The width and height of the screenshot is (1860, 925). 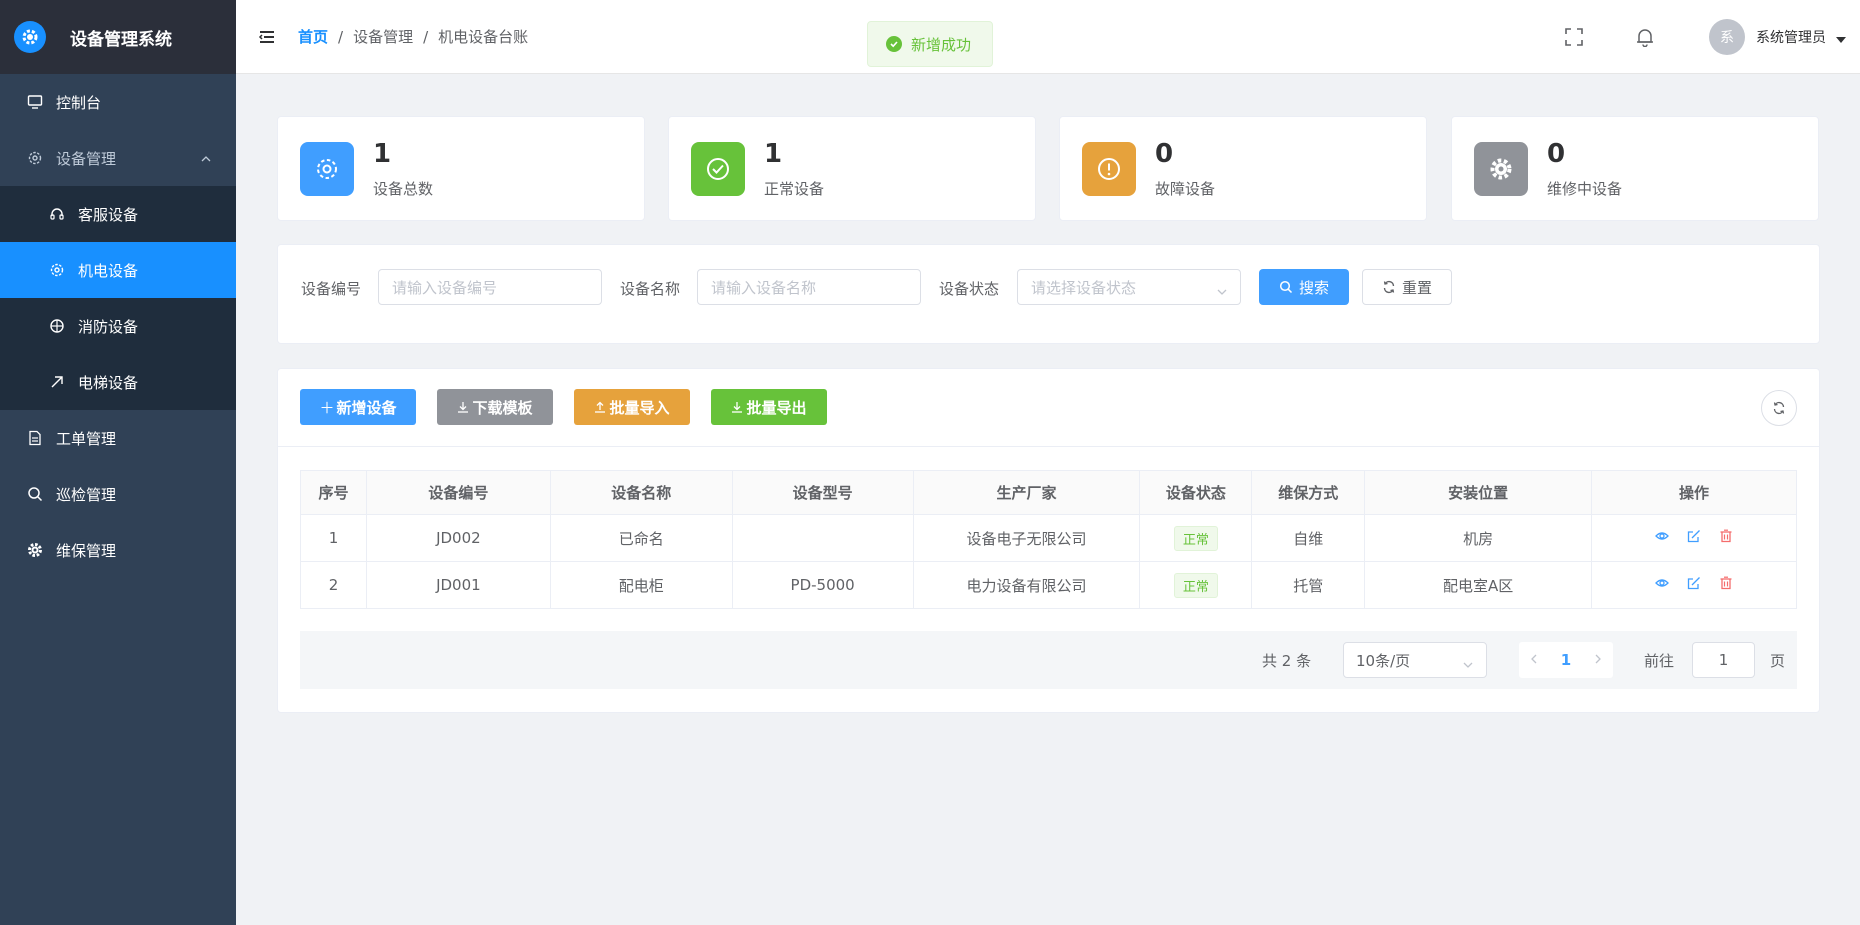 I want to click on device-status-select: 请选择设备状态, so click(x=1129, y=287).